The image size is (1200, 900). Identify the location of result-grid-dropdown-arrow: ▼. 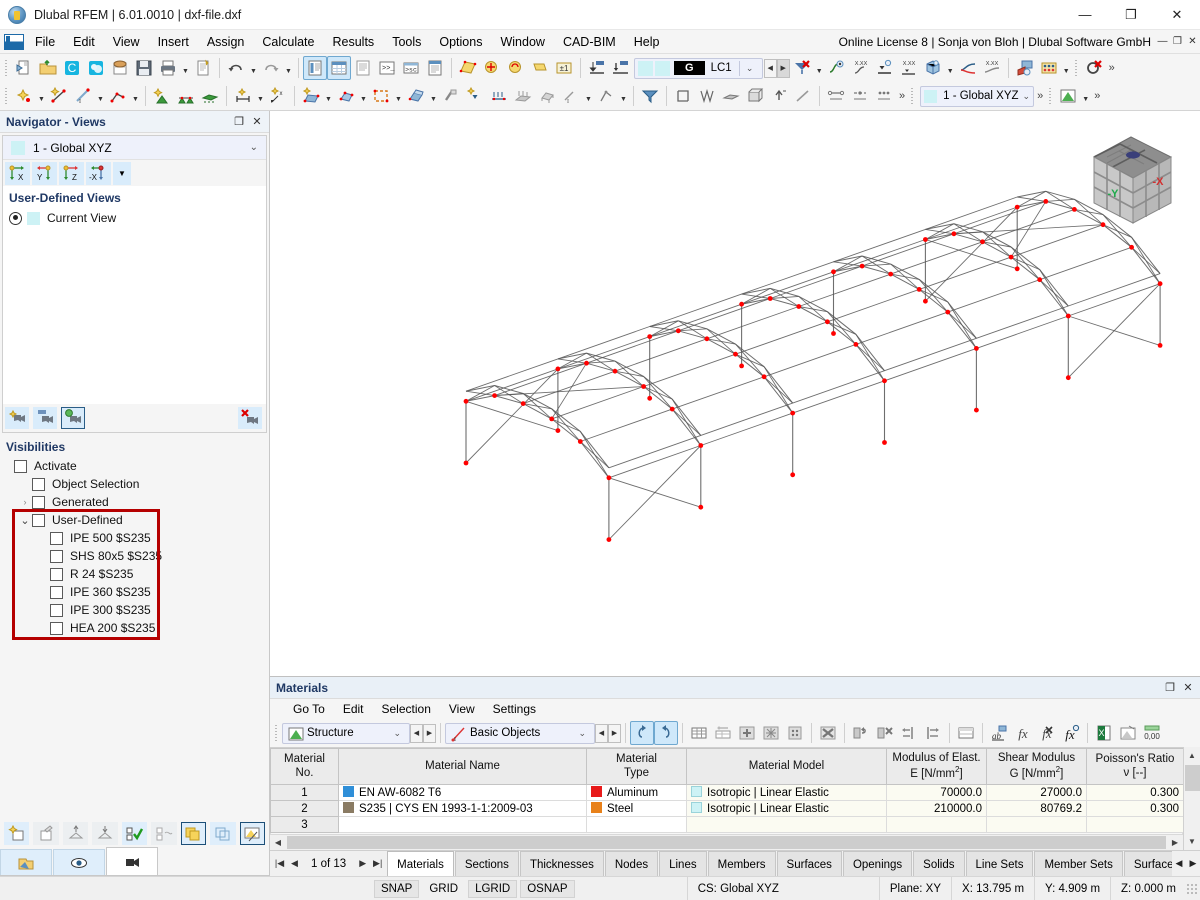
(950, 68).